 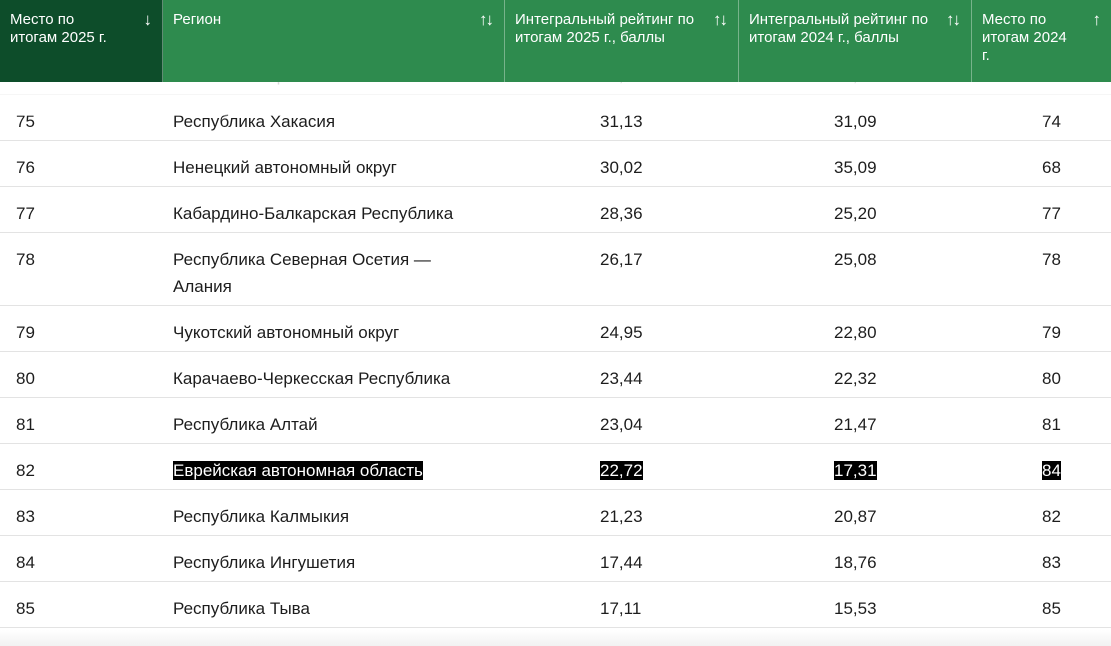 What do you see at coordinates (1097, 19) in the screenshot?
I see `arrow-up-icon: ↑` at bounding box center [1097, 19].